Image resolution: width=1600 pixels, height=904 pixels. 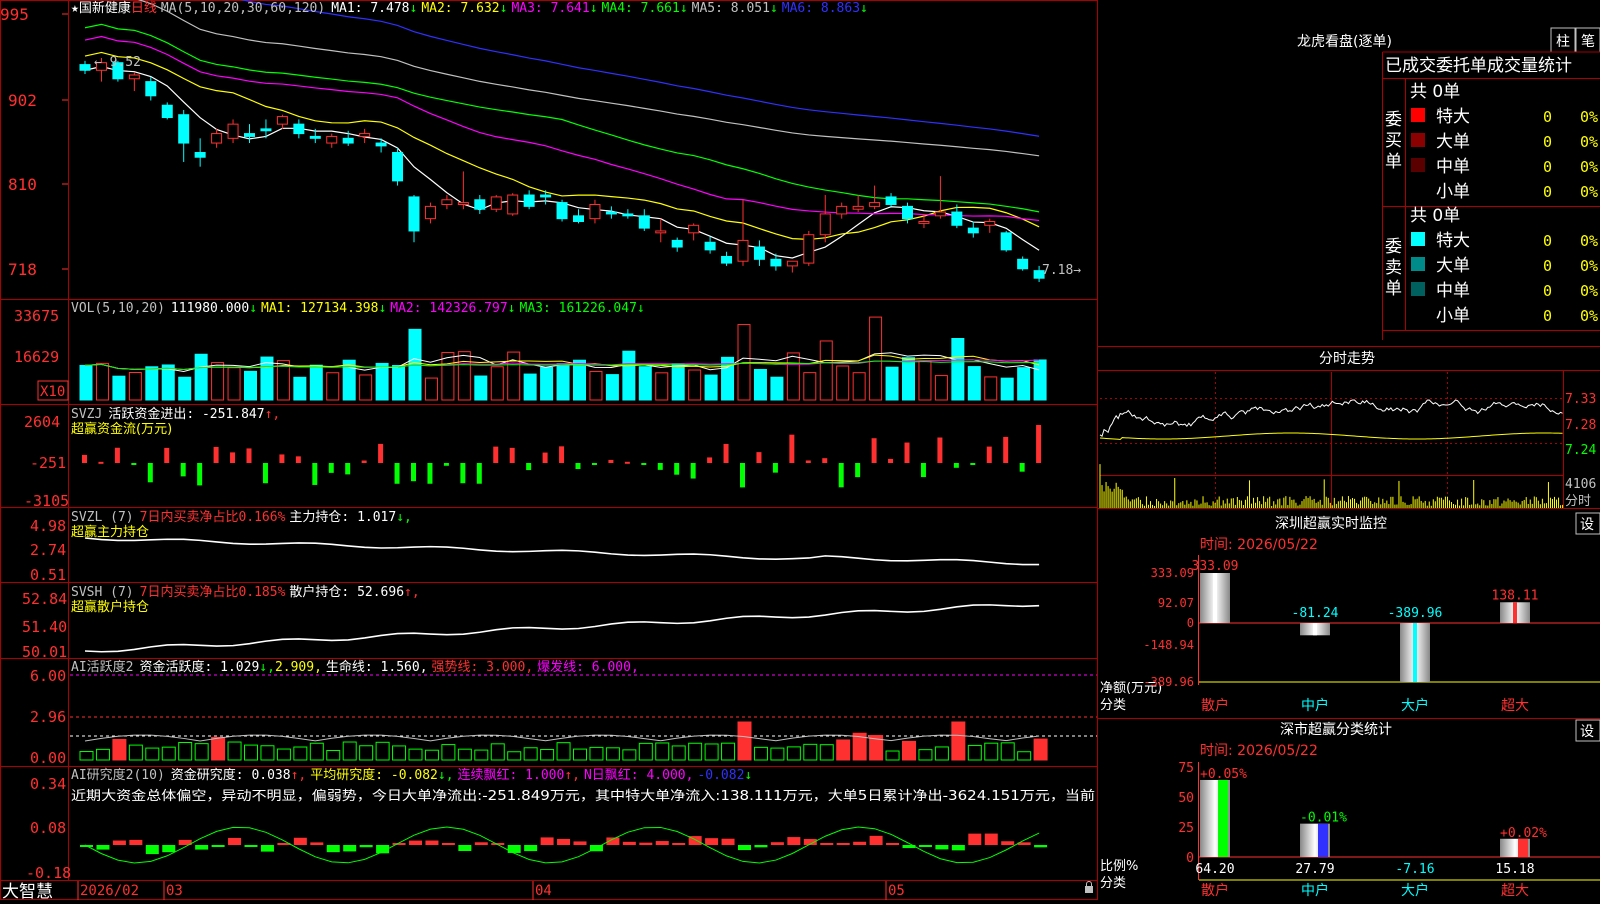 I want to click on row-name: 特大, so click(x=1453, y=117).